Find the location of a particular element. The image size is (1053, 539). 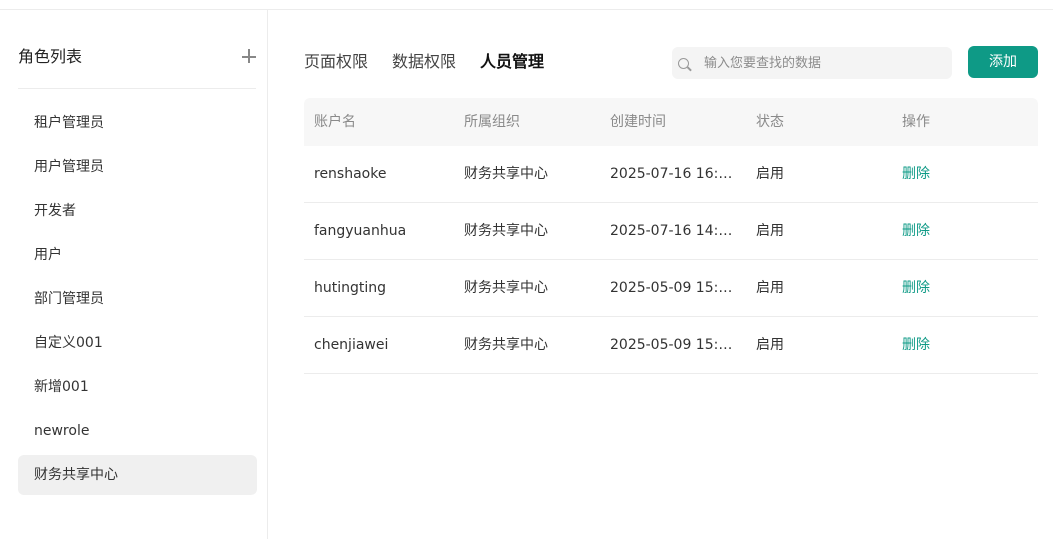

plus-icon is located at coordinates (249, 57).